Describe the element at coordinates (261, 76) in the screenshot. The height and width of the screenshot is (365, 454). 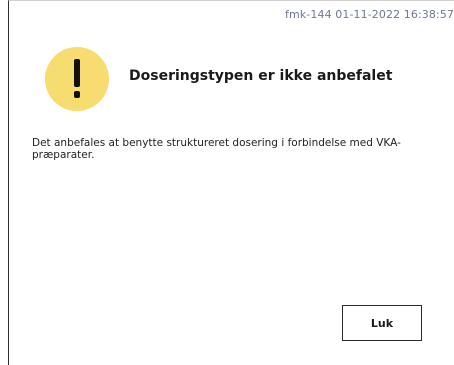
I see `dialog-title: Doseringstypen er ikke anbefalet` at that location.